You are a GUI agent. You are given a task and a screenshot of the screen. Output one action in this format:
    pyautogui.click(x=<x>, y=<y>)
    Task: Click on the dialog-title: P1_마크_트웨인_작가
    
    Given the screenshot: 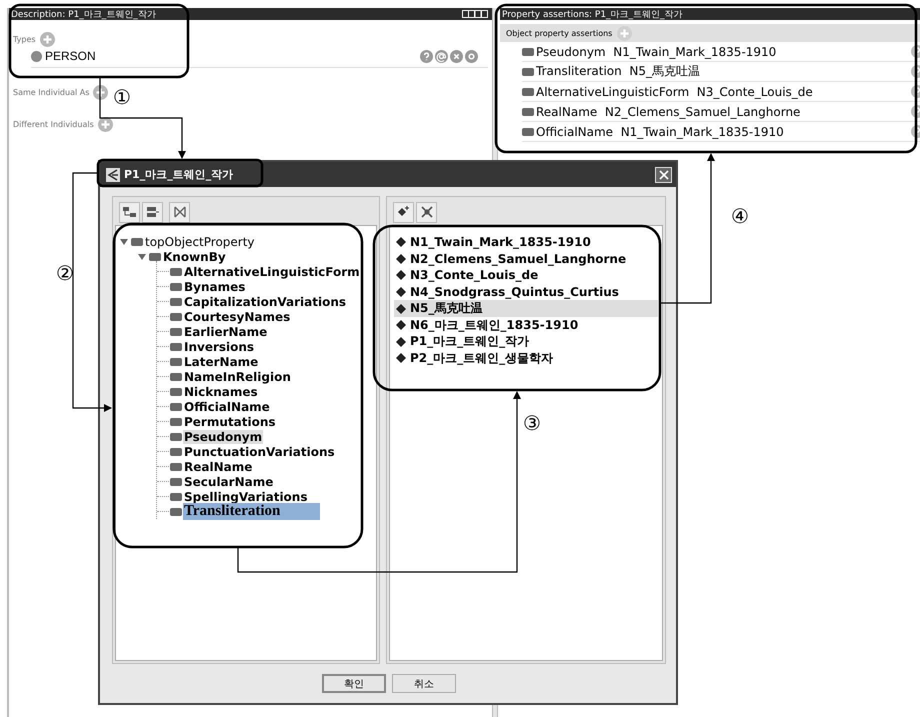 What is the action you would take?
    pyautogui.click(x=179, y=174)
    